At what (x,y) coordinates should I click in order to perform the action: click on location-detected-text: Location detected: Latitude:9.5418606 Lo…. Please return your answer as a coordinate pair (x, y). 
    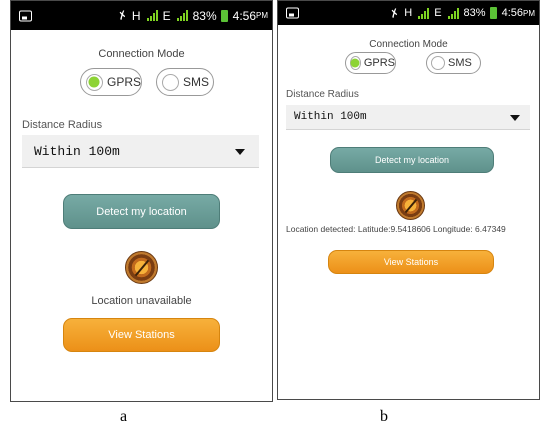
    Looking at the image, I should click on (396, 229).